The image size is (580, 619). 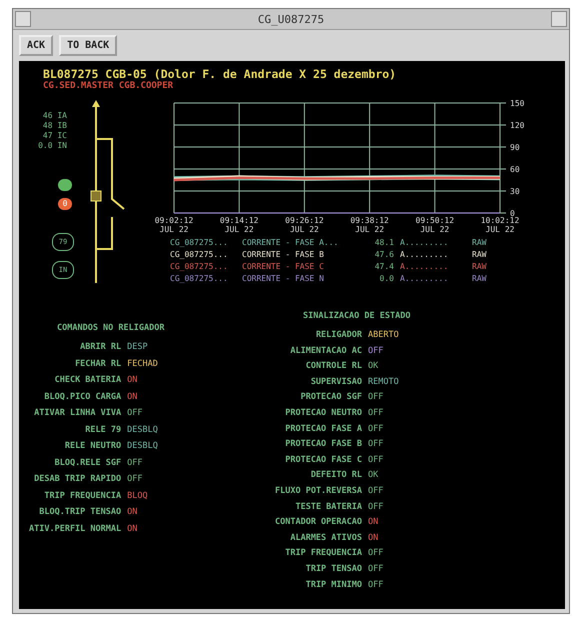 I want to click on y-tick-label: 120, so click(x=517, y=125).